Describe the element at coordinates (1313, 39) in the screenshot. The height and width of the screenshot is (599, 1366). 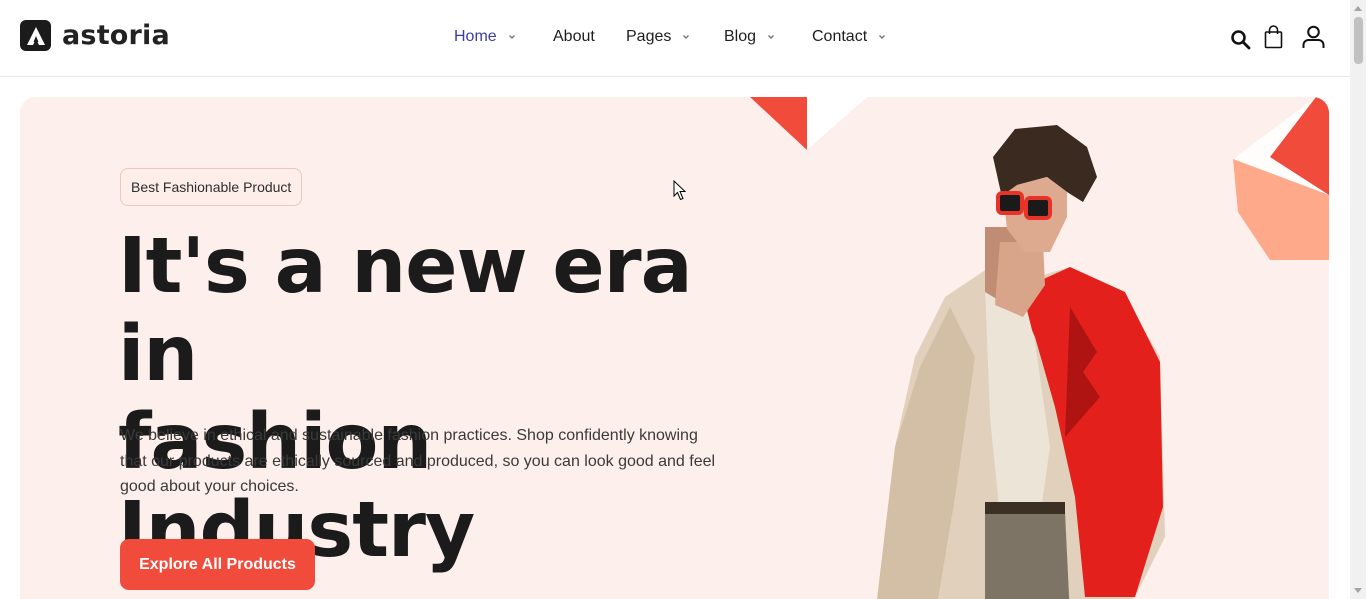
I see `user-icon` at that location.